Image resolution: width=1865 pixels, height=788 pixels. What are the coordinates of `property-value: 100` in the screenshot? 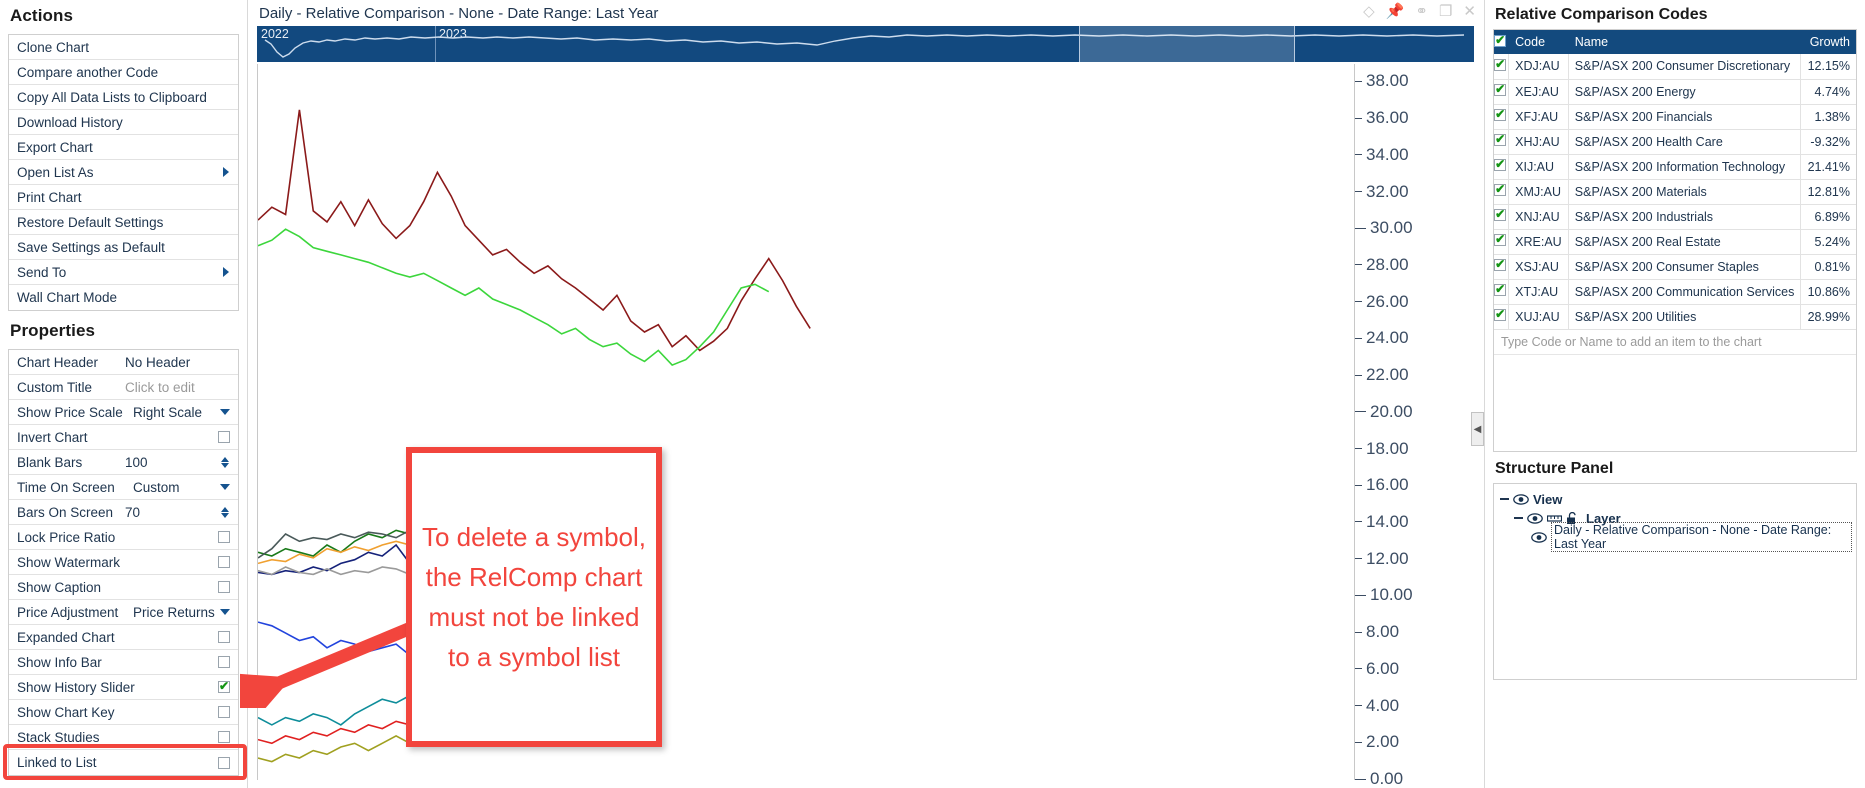 It's located at (173, 462).